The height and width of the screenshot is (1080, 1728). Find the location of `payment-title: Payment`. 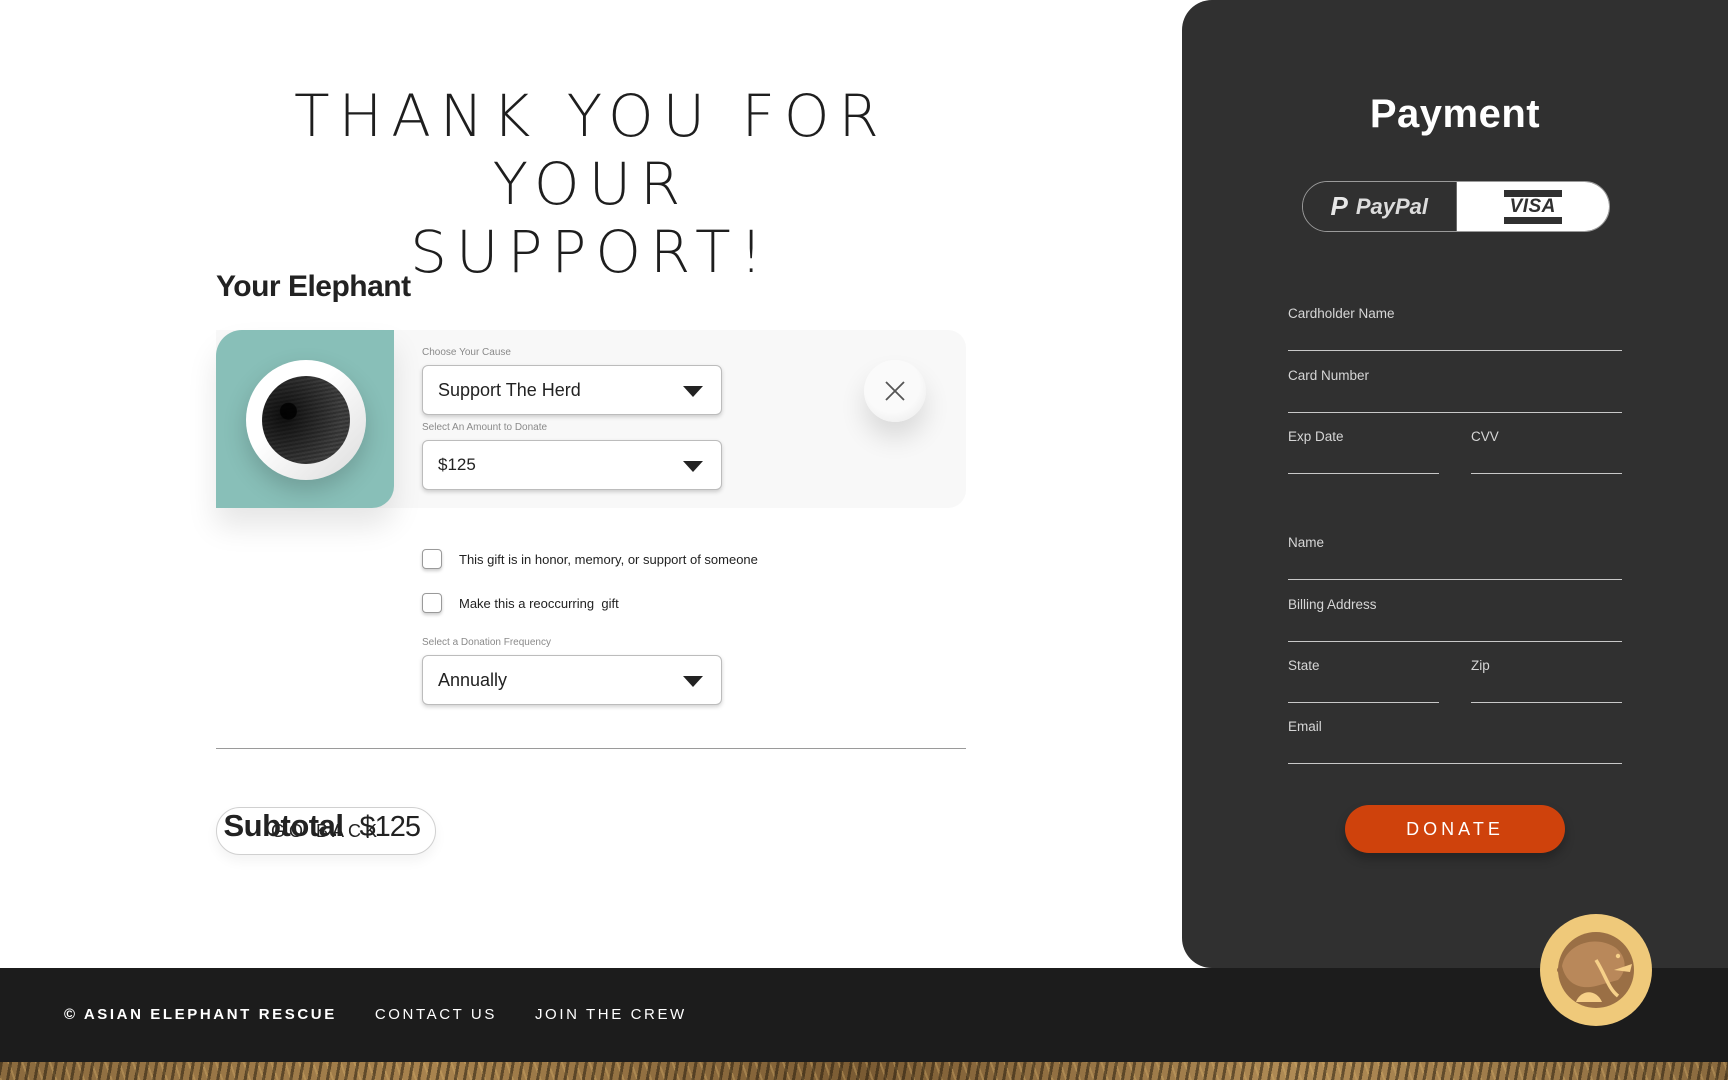

payment-title: Payment is located at coordinates (1455, 114).